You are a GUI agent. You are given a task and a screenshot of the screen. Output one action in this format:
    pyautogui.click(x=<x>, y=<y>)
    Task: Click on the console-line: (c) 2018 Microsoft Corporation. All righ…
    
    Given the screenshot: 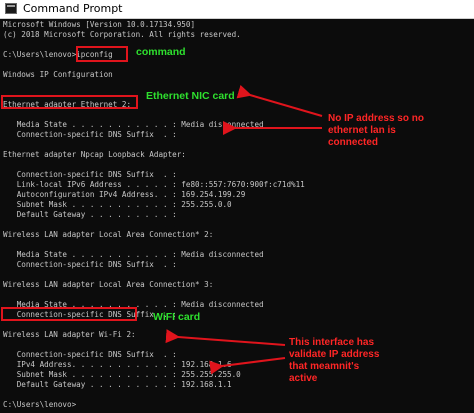 What is the action you would take?
    pyautogui.click(x=122, y=34)
    